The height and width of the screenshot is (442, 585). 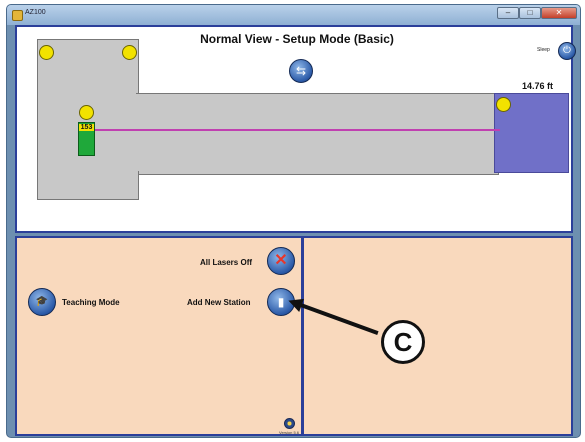 I want to click on add-new-station-label: Add New Station, so click(x=219, y=302).